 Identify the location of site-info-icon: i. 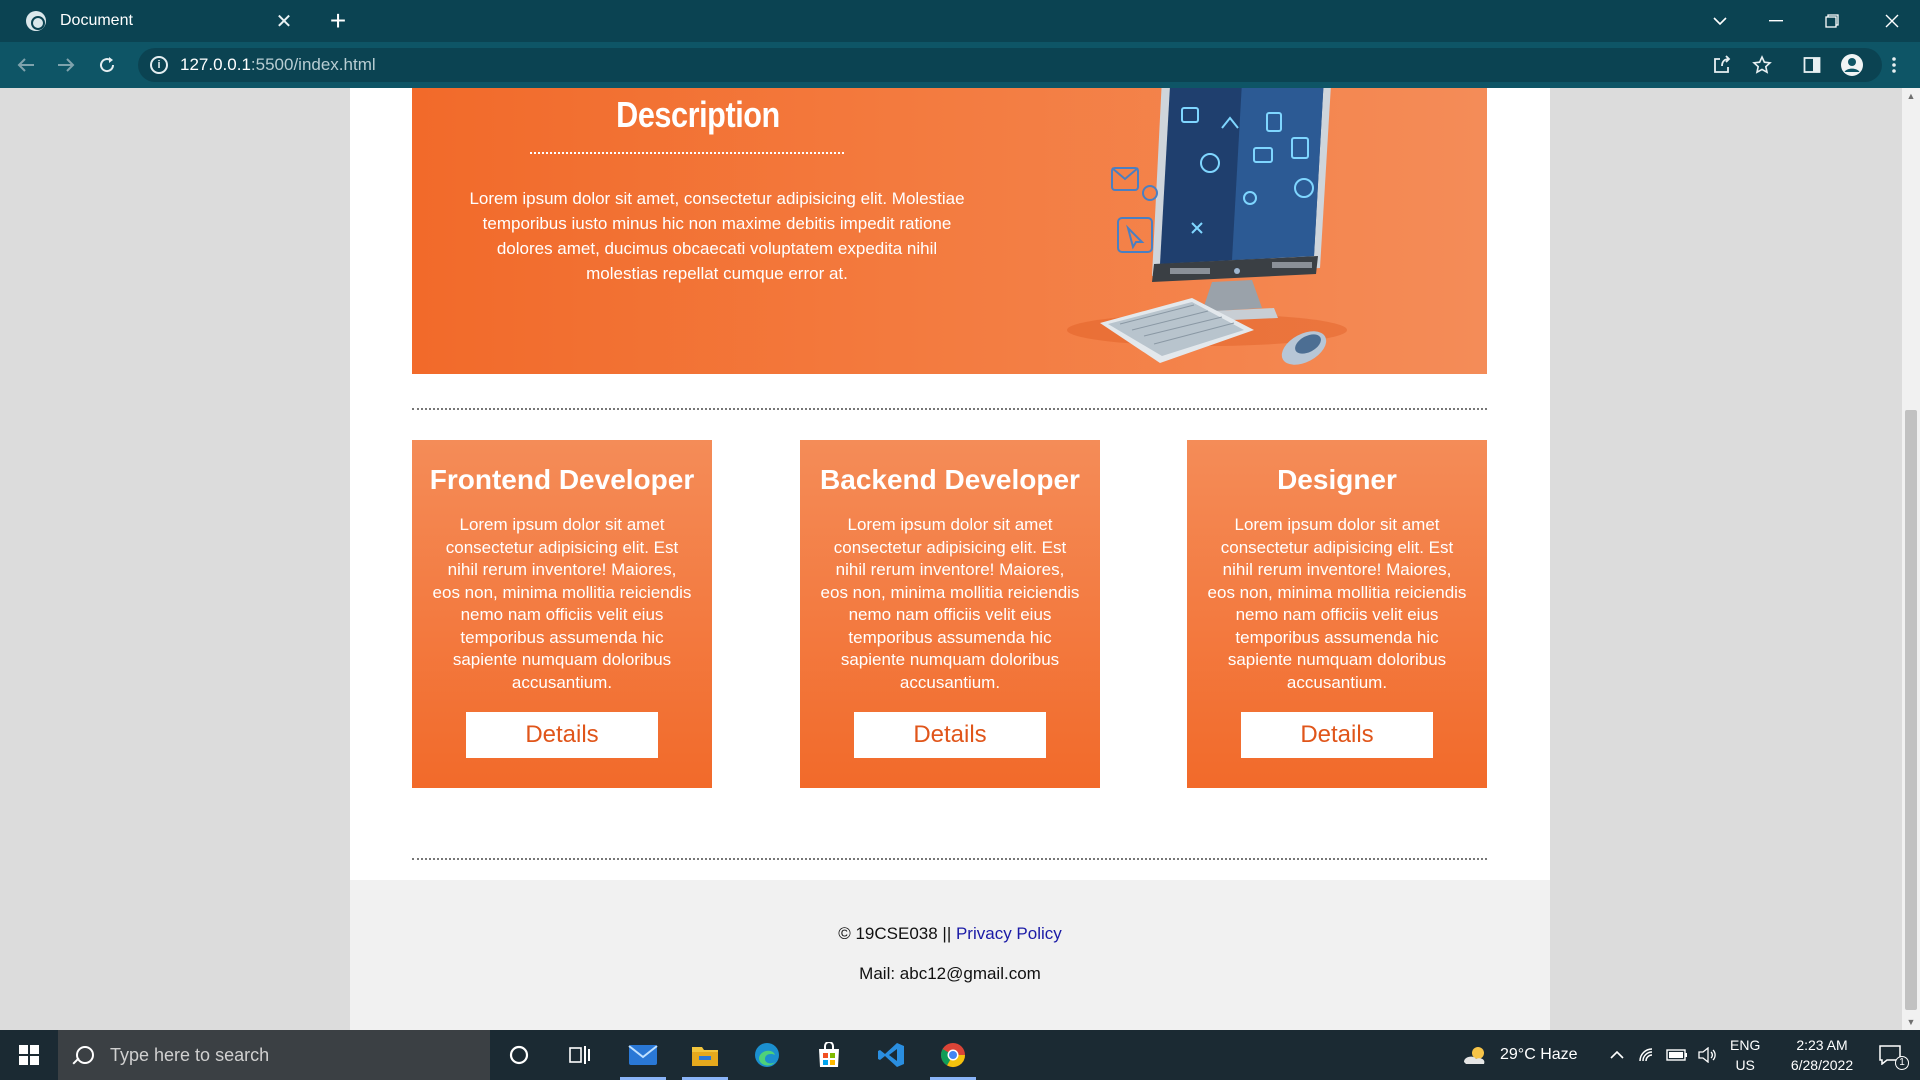
(159, 65).